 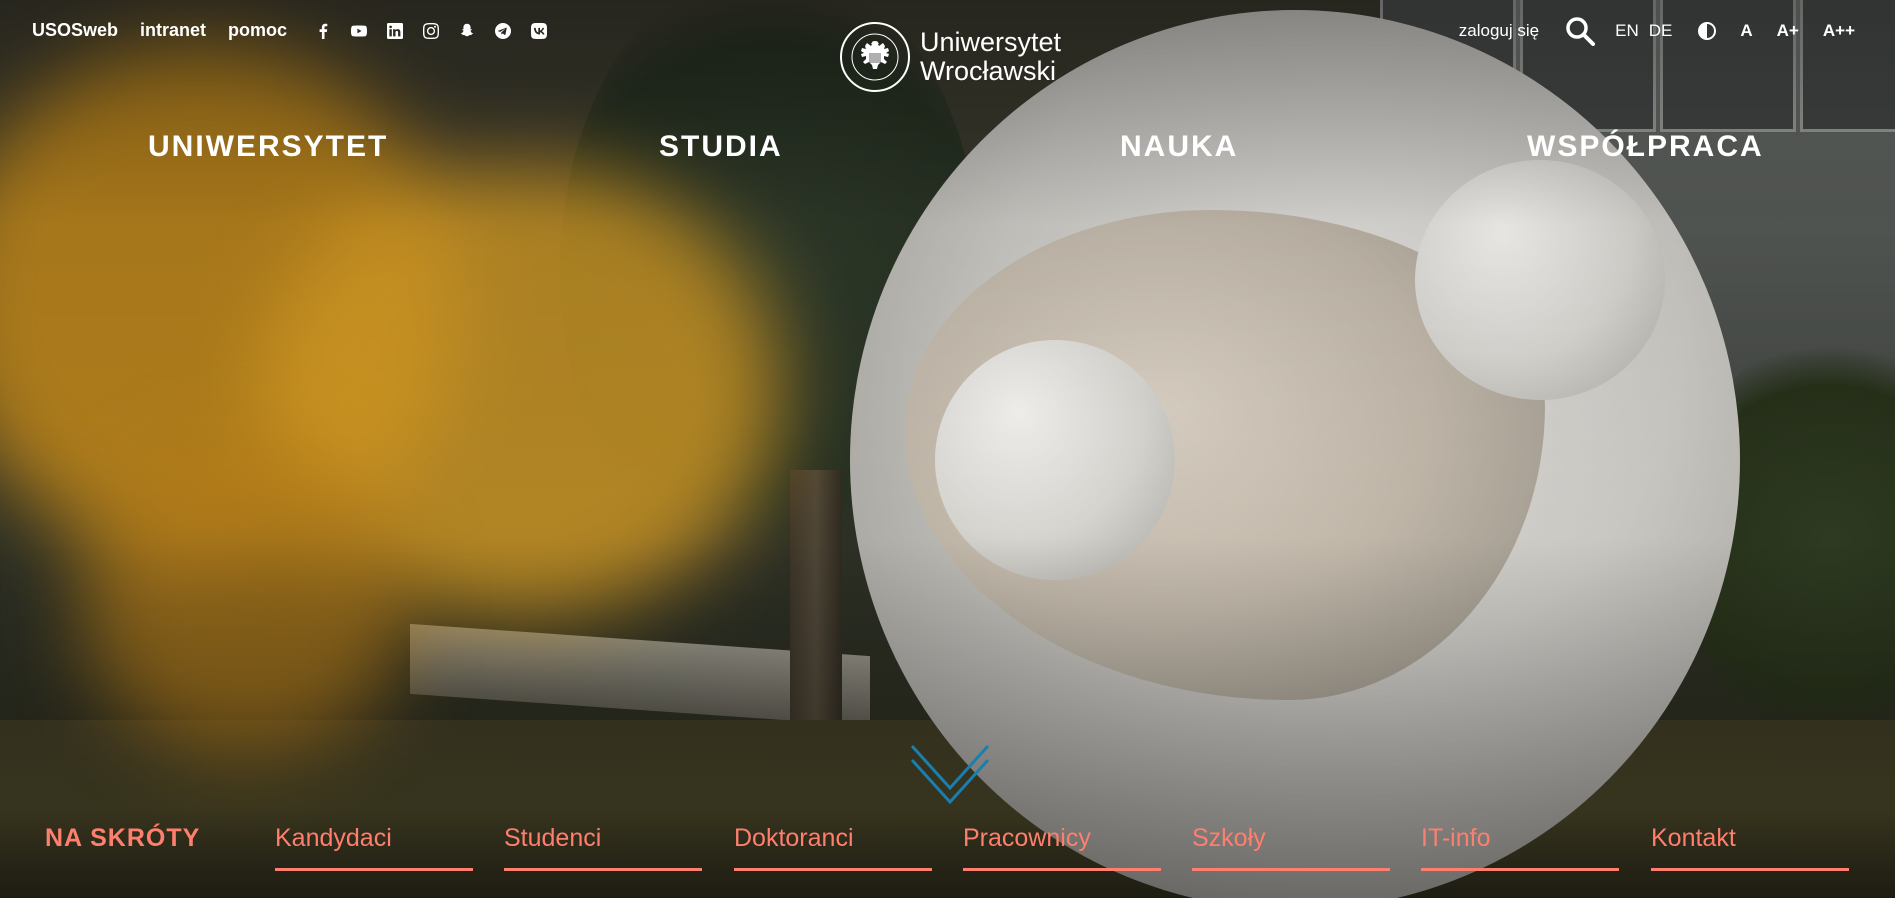 What do you see at coordinates (1179, 147) in the screenshot?
I see `nav-item-nauka: NAUKA` at bounding box center [1179, 147].